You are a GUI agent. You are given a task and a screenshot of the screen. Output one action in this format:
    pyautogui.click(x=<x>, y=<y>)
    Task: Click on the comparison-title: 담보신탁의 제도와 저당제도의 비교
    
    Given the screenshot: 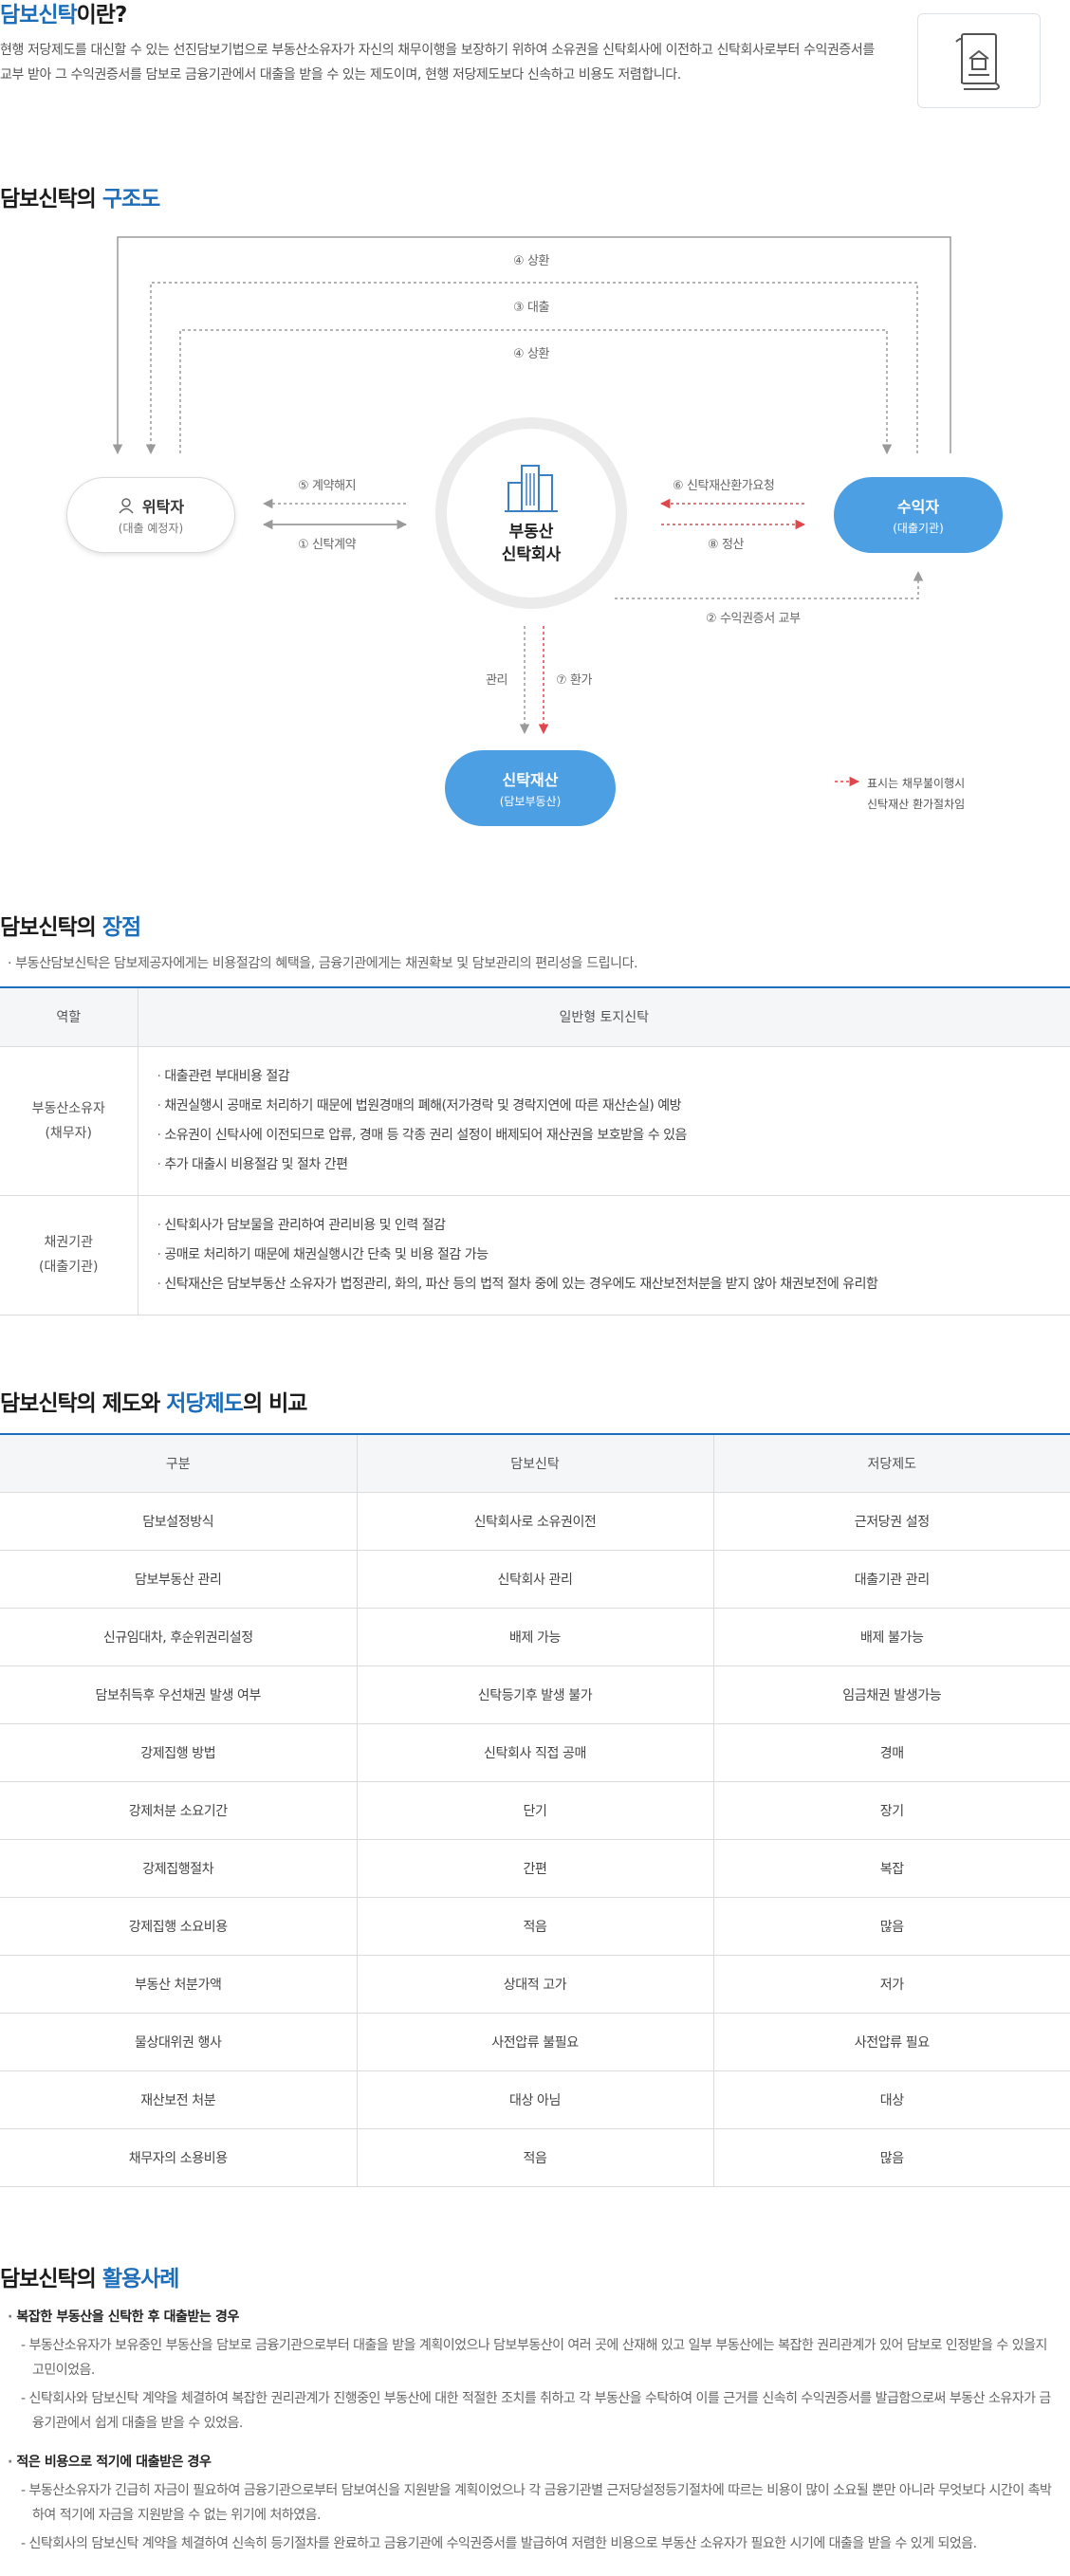 What is the action you would take?
    pyautogui.click(x=153, y=1401)
    